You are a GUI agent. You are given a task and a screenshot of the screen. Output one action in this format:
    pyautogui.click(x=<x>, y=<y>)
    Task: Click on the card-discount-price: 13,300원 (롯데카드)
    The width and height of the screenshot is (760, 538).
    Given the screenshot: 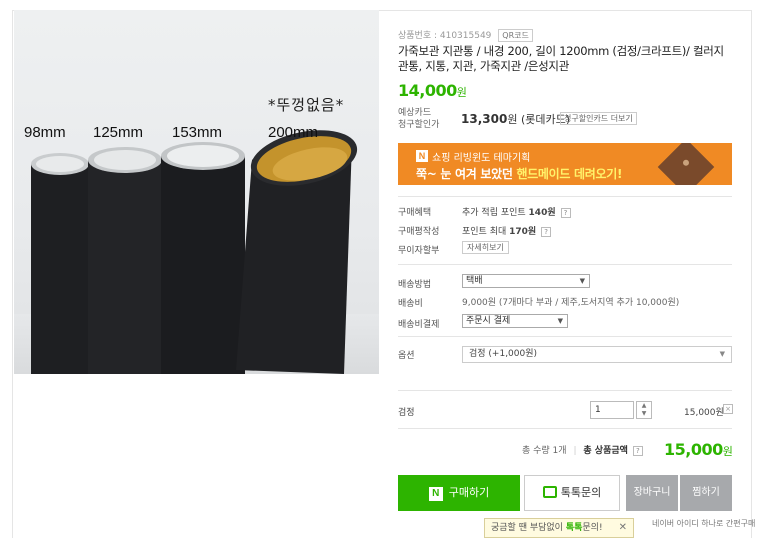 What is the action you would take?
    pyautogui.click(x=515, y=119)
    